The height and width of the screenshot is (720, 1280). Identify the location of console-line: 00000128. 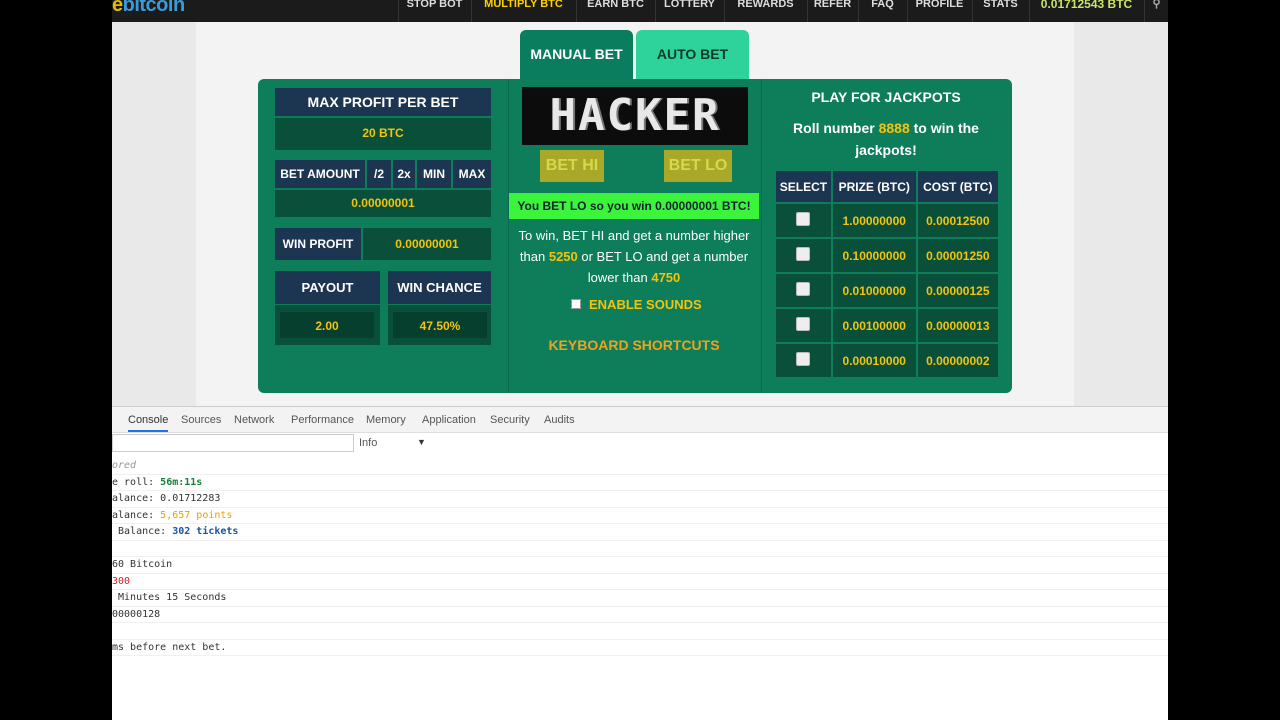
(640, 615).